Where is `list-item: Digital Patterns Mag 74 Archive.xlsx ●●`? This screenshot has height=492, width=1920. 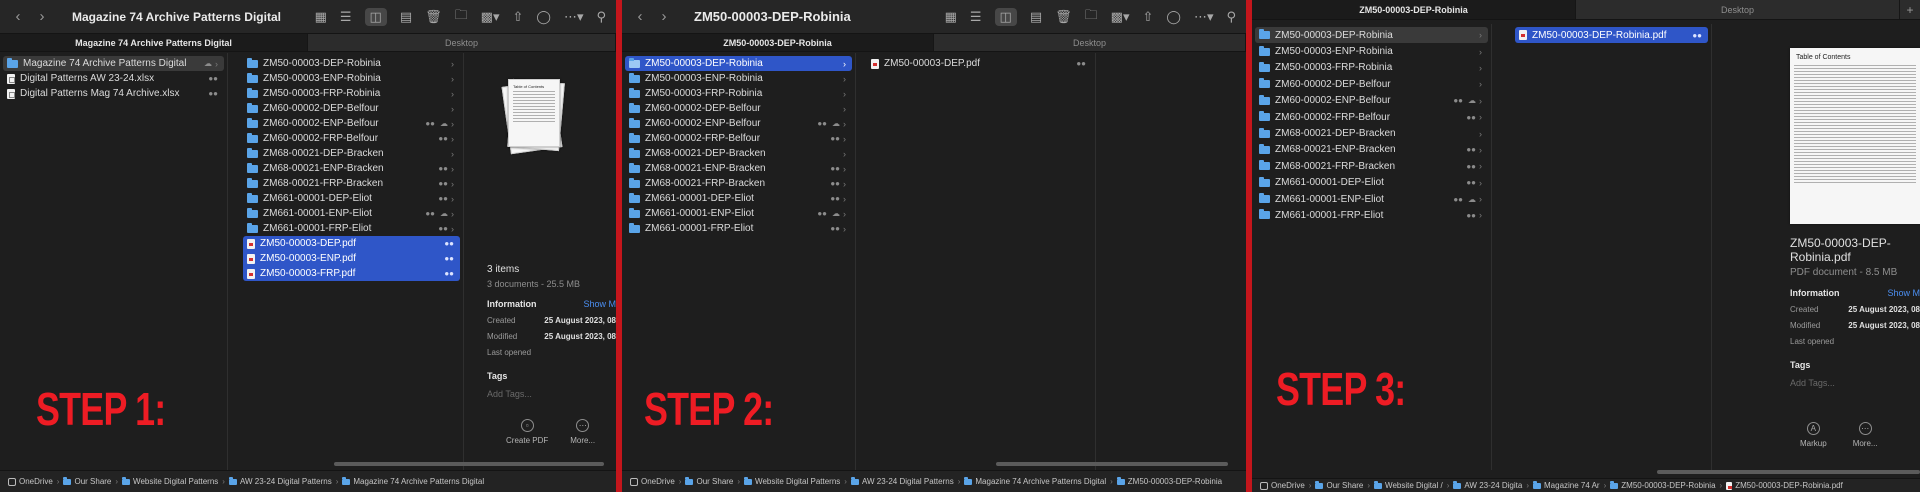
list-item: Digital Patterns Mag 74 Archive.xlsx ●● is located at coordinates (113, 93).